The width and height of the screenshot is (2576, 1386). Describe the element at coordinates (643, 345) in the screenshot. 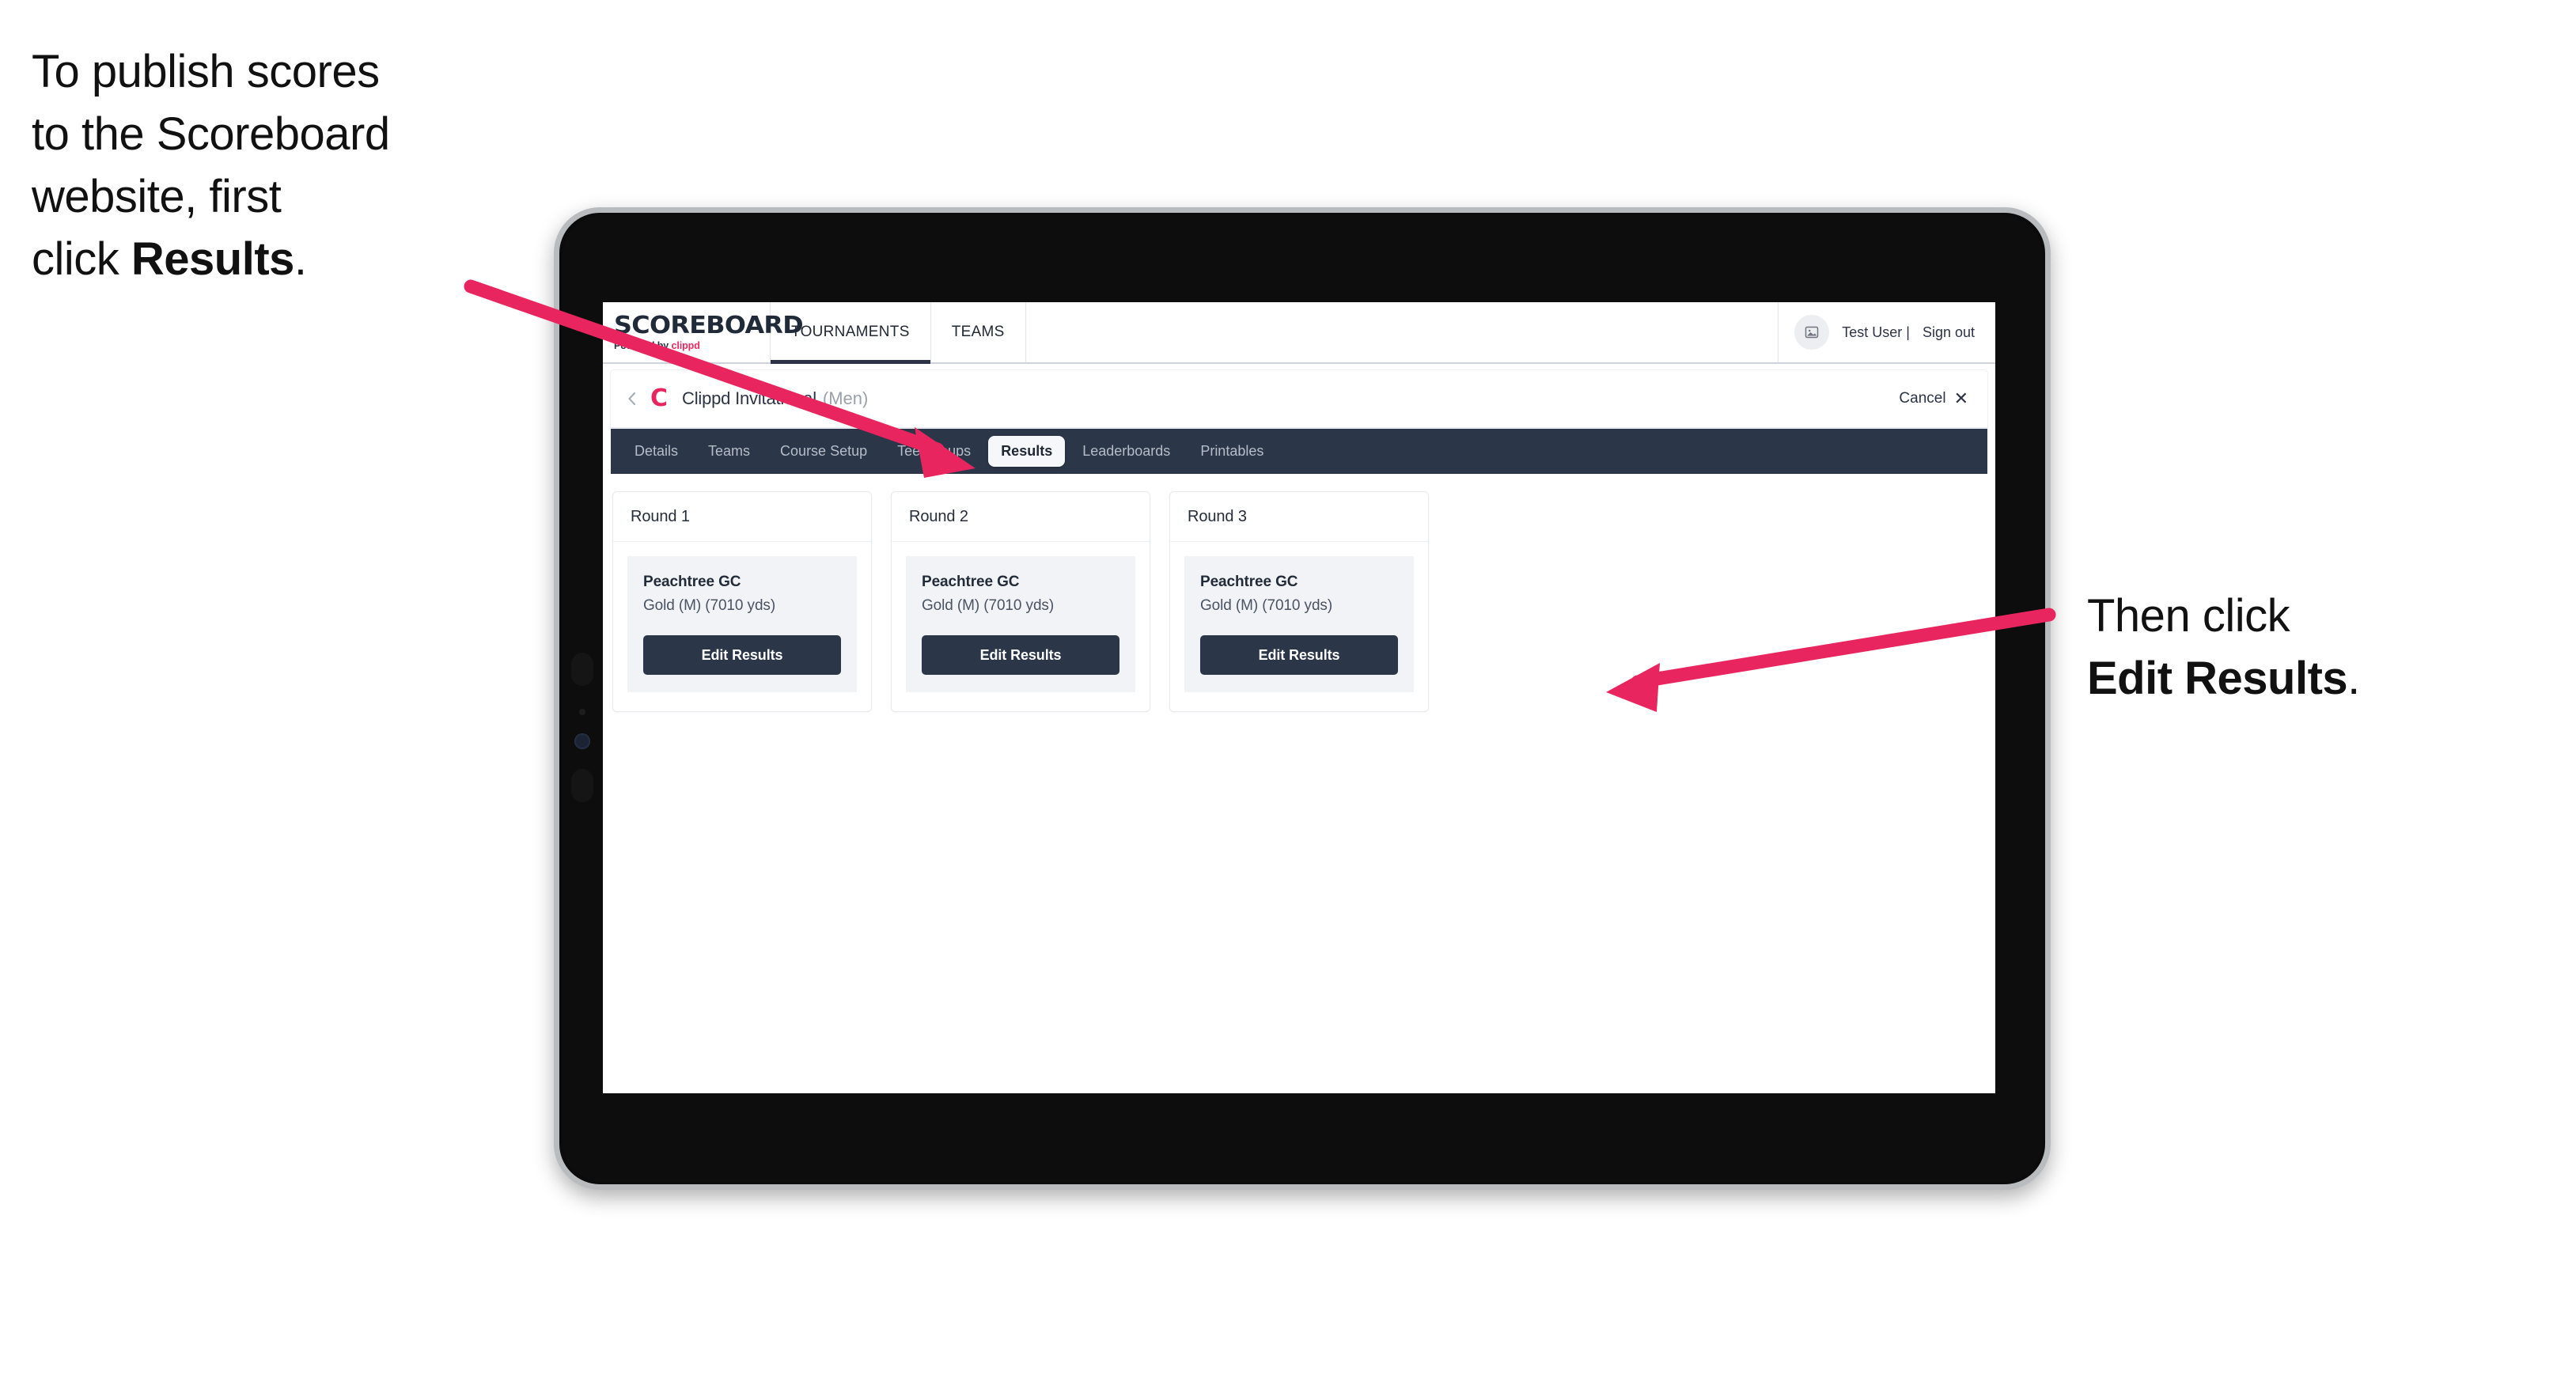

I see `brand-tagline-prefix: Powered by` at that location.